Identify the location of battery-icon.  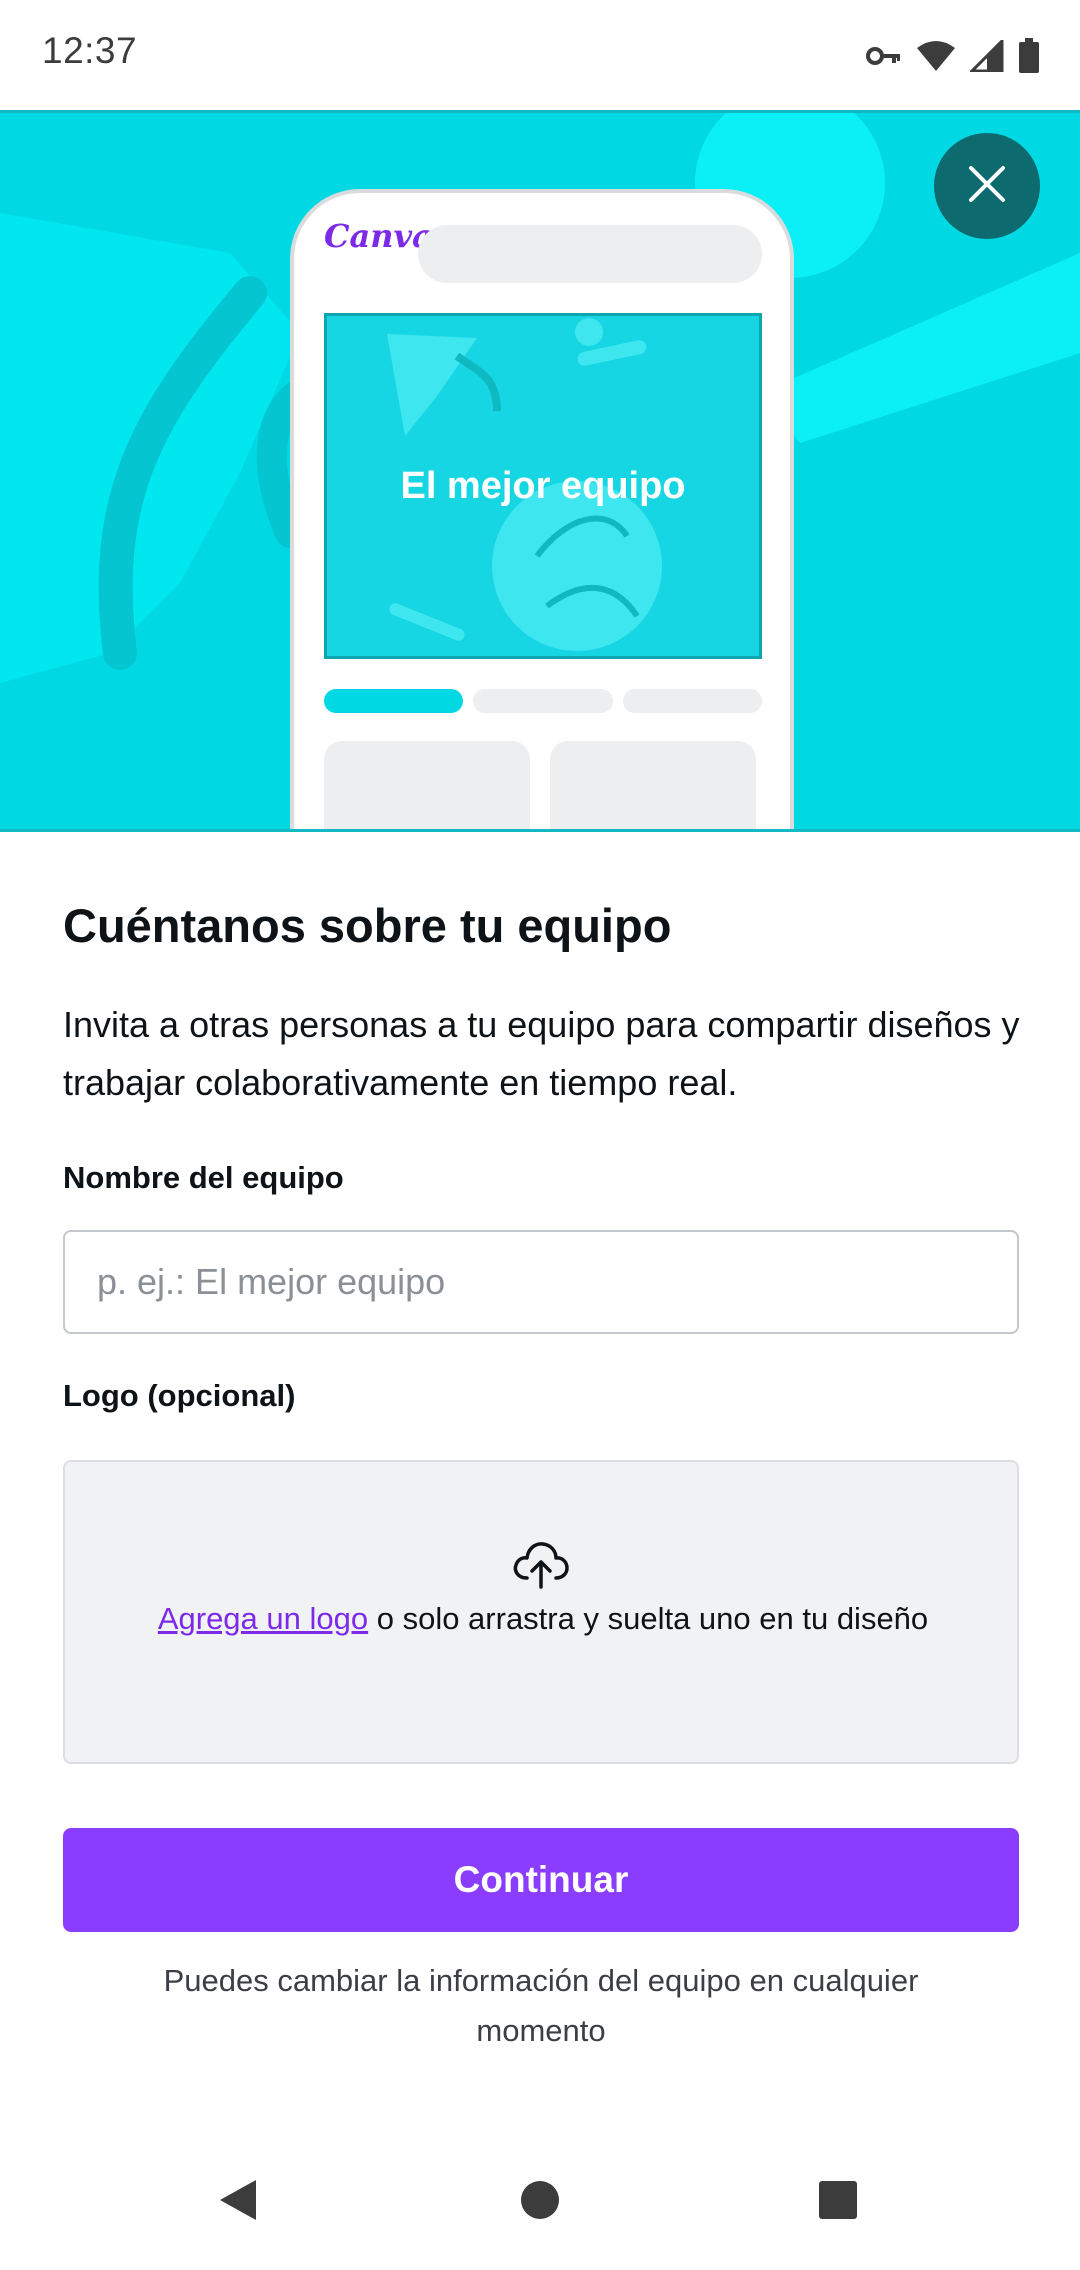
(1029, 56).